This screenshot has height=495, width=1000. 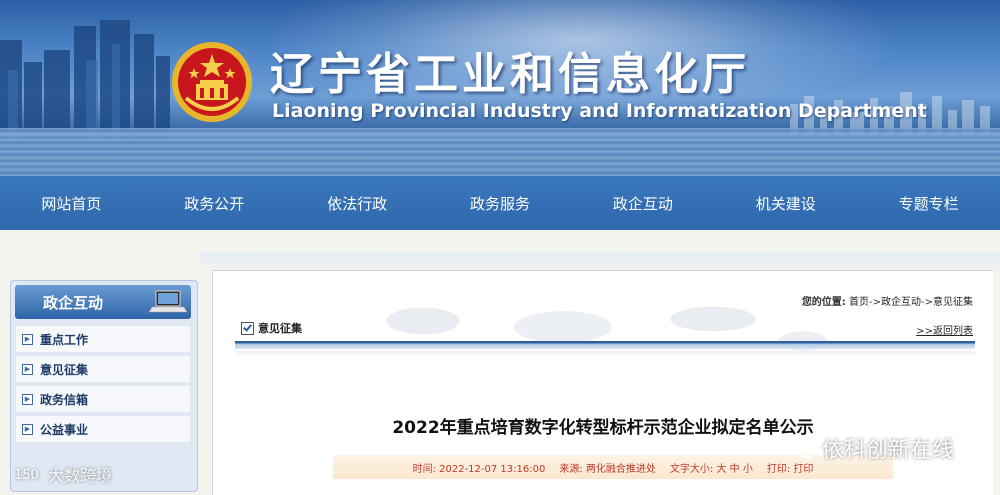 I want to click on nav-item-home: 网站首页, so click(x=71, y=203).